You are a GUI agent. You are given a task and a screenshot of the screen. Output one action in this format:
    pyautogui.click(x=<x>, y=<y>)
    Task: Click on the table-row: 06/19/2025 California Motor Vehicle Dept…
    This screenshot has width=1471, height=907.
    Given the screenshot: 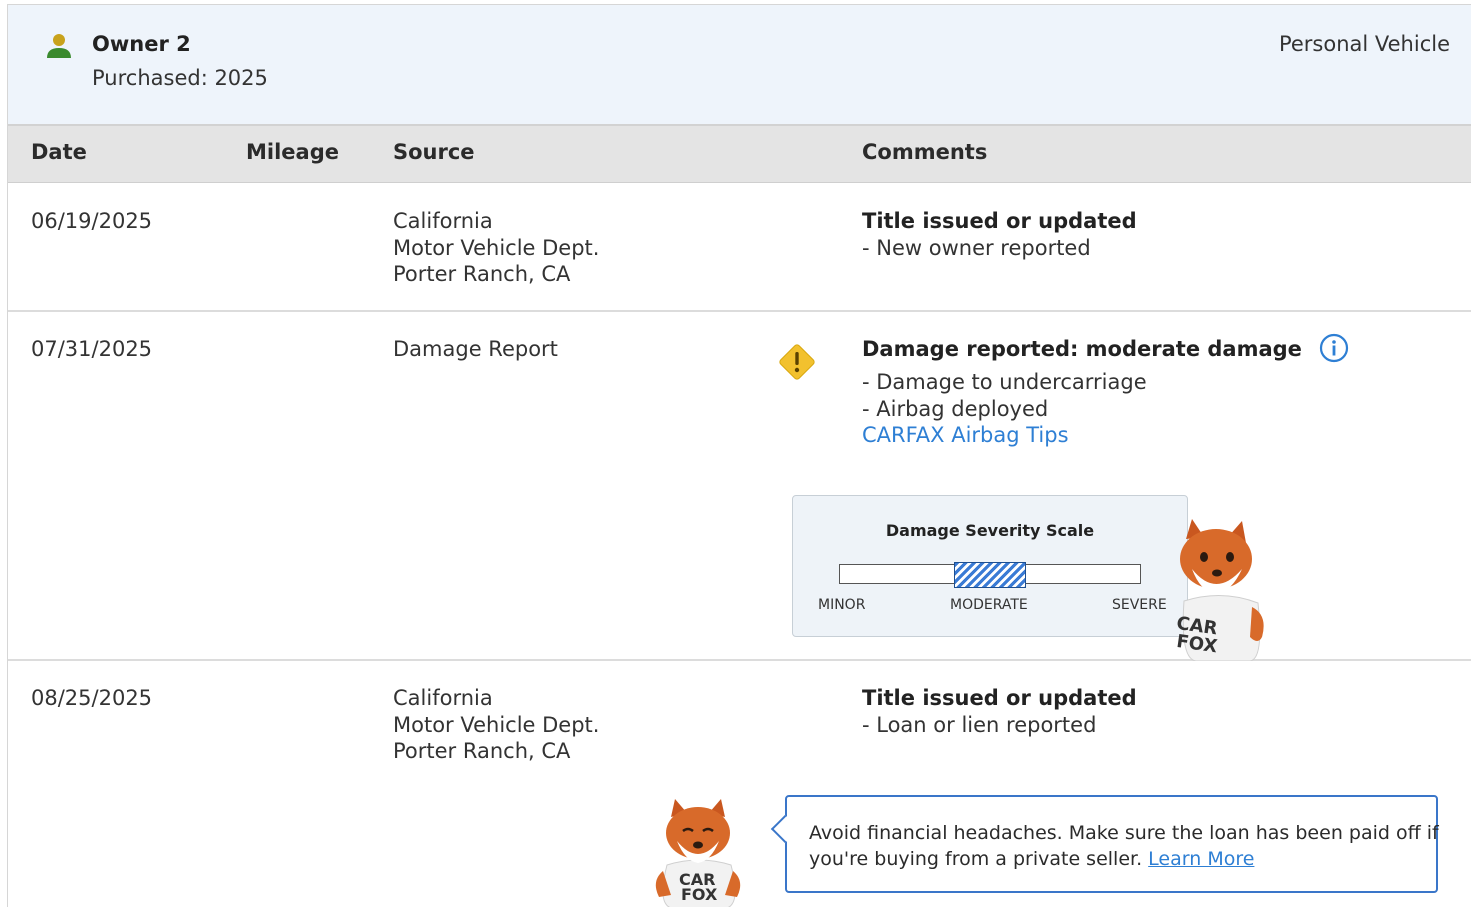 What is the action you would take?
    pyautogui.click(x=739, y=248)
    